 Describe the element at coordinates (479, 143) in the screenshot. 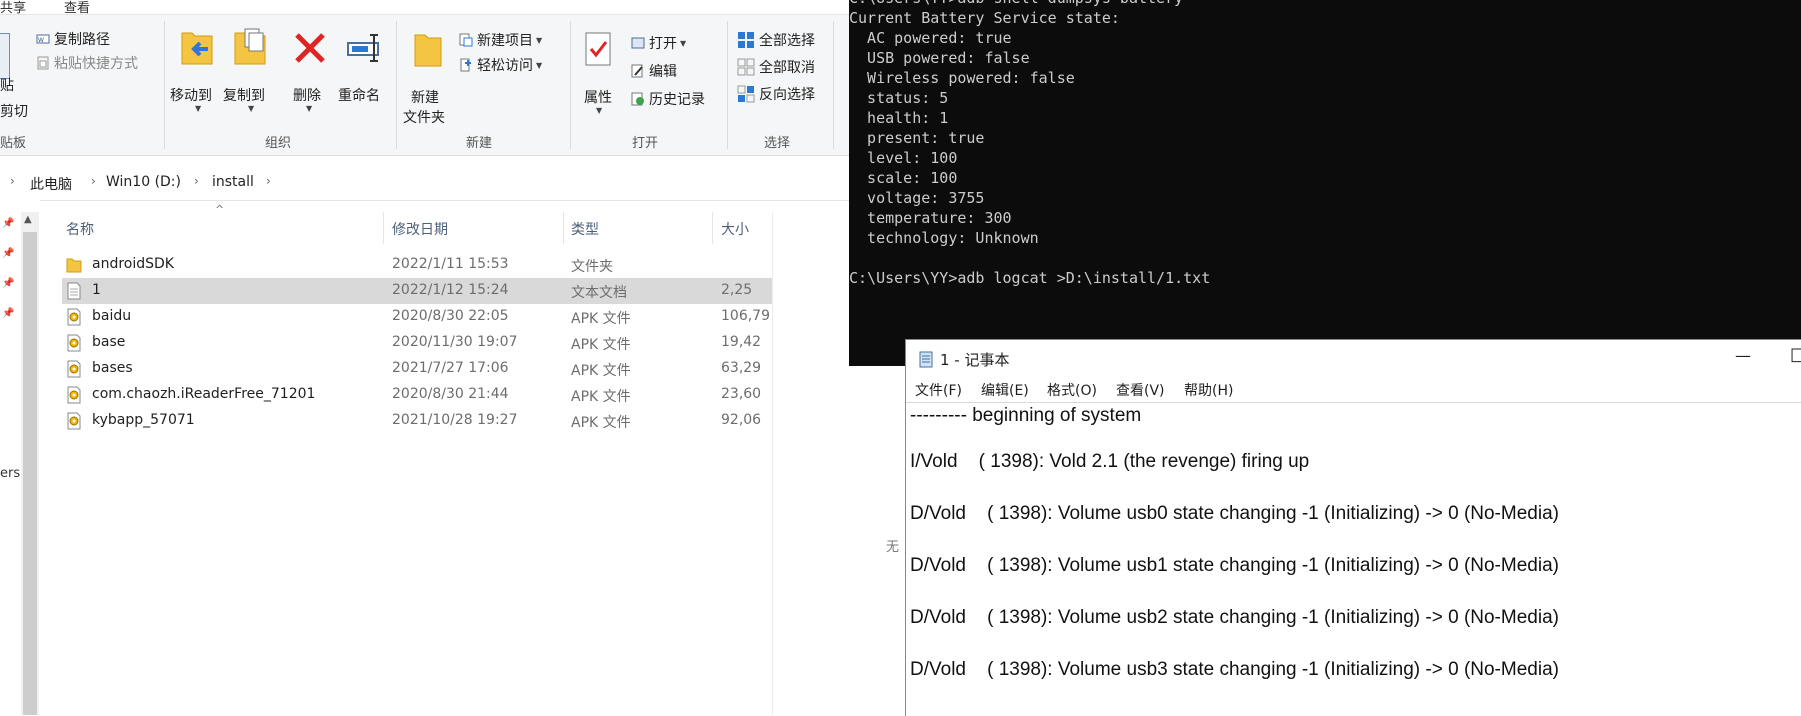

I see `new-group-label: 新建` at that location.